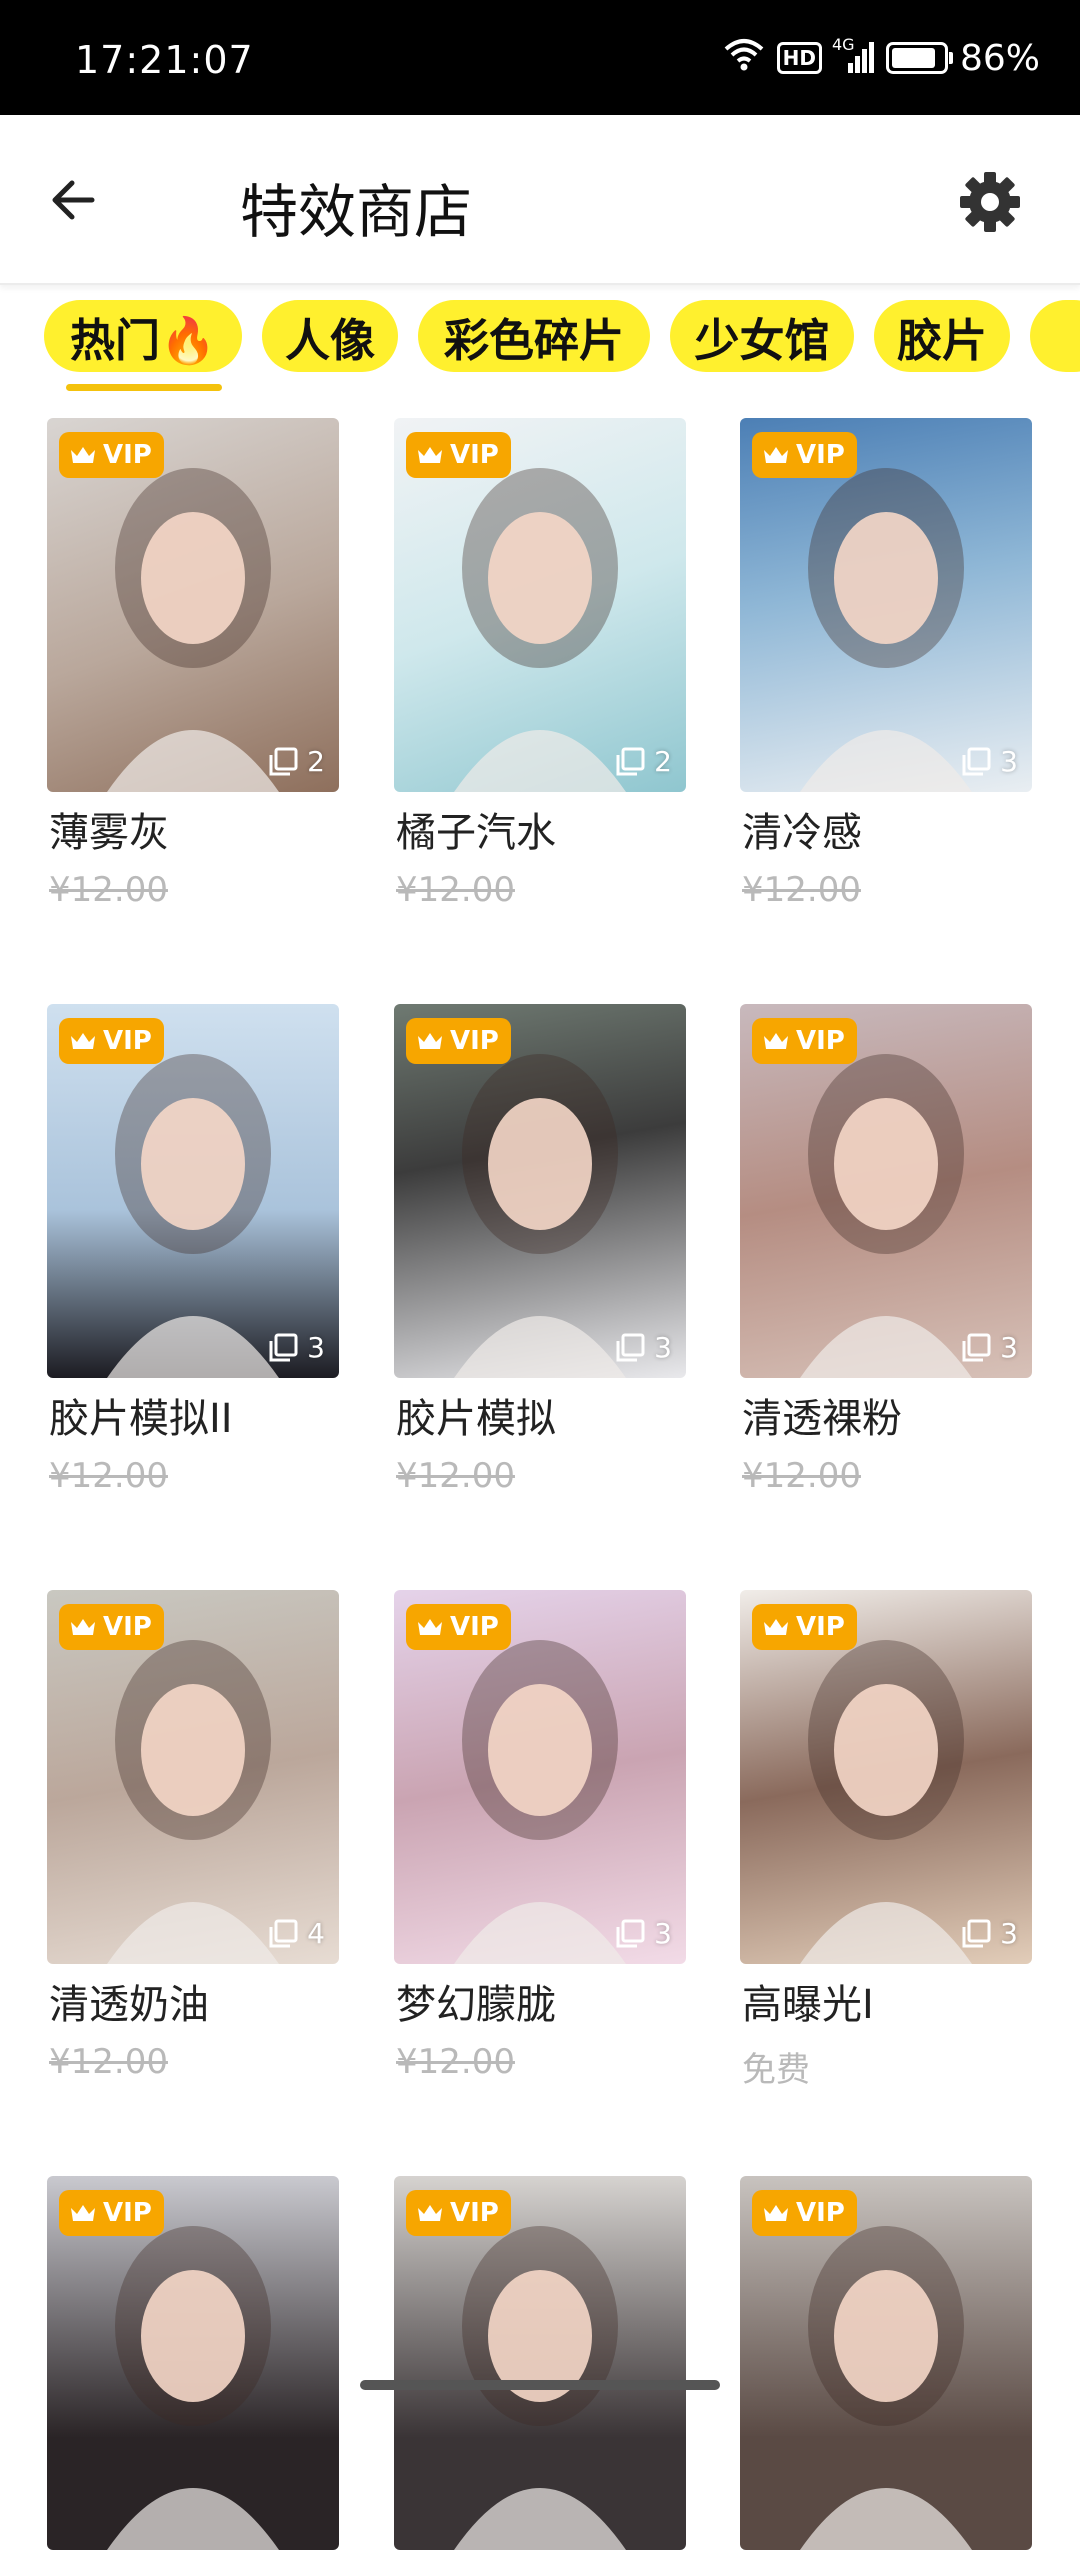 The width and height of the screenshot is (1080, 2550). I want to click on status-bar: 17:21:07 HD 4G 86%, so click(540, 57).